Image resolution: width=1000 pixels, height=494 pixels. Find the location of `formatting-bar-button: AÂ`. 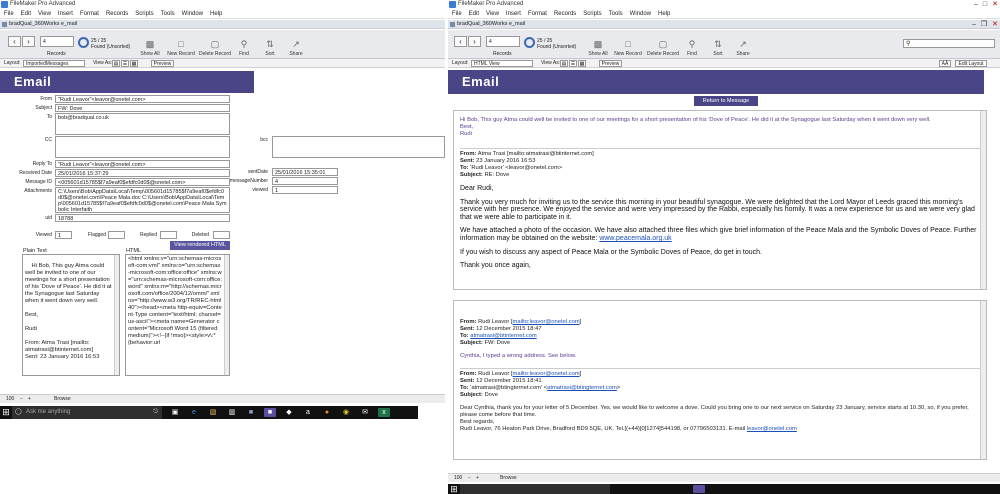

formatting-bar-button: AÂ is located at coordinates (945, 63).